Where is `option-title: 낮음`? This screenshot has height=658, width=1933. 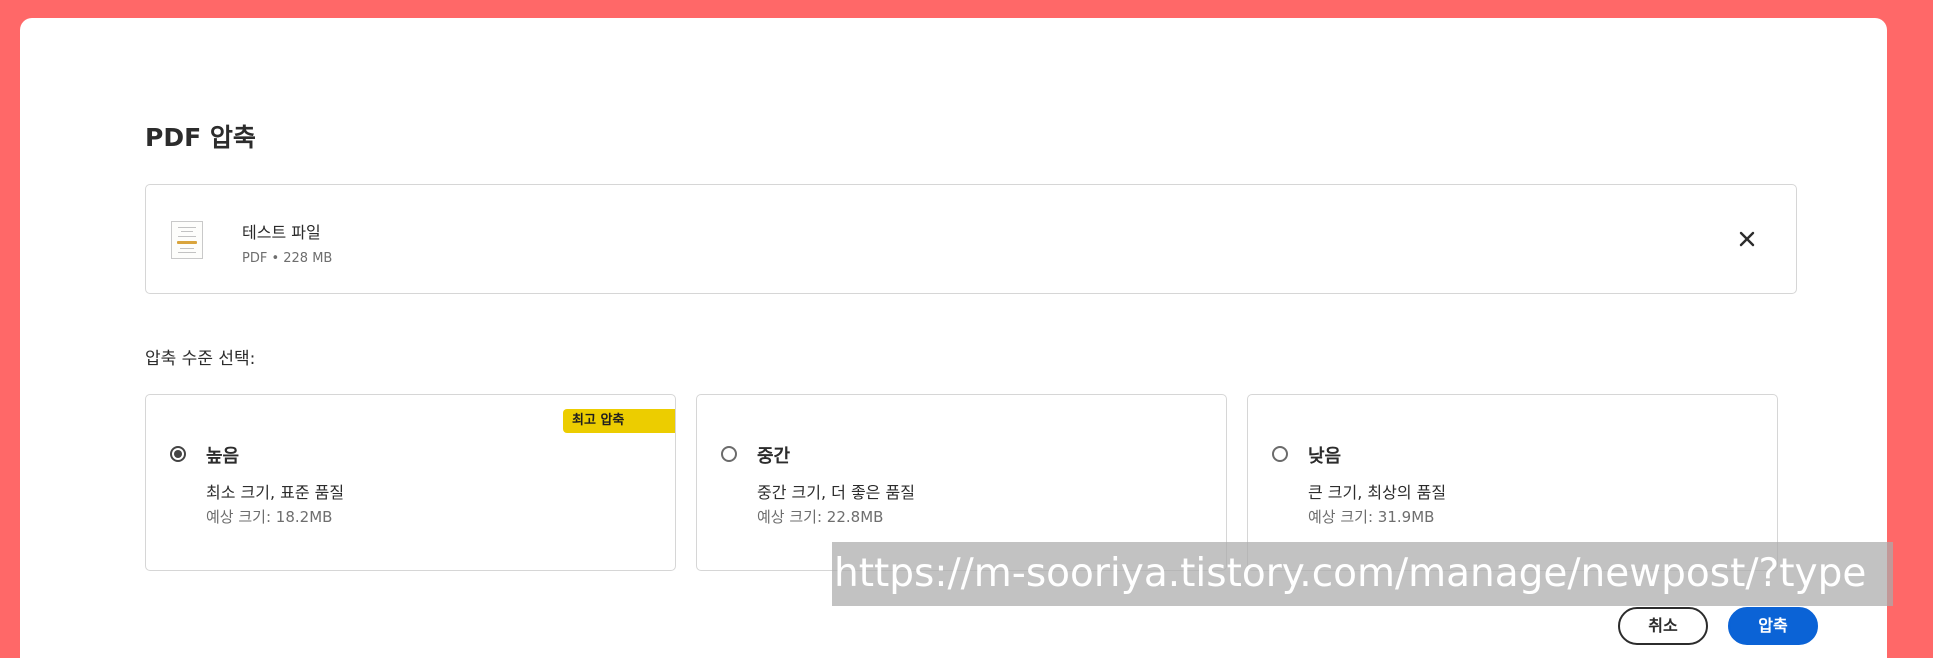
option-title: 낮음 is located at coordinates (1325, 456).